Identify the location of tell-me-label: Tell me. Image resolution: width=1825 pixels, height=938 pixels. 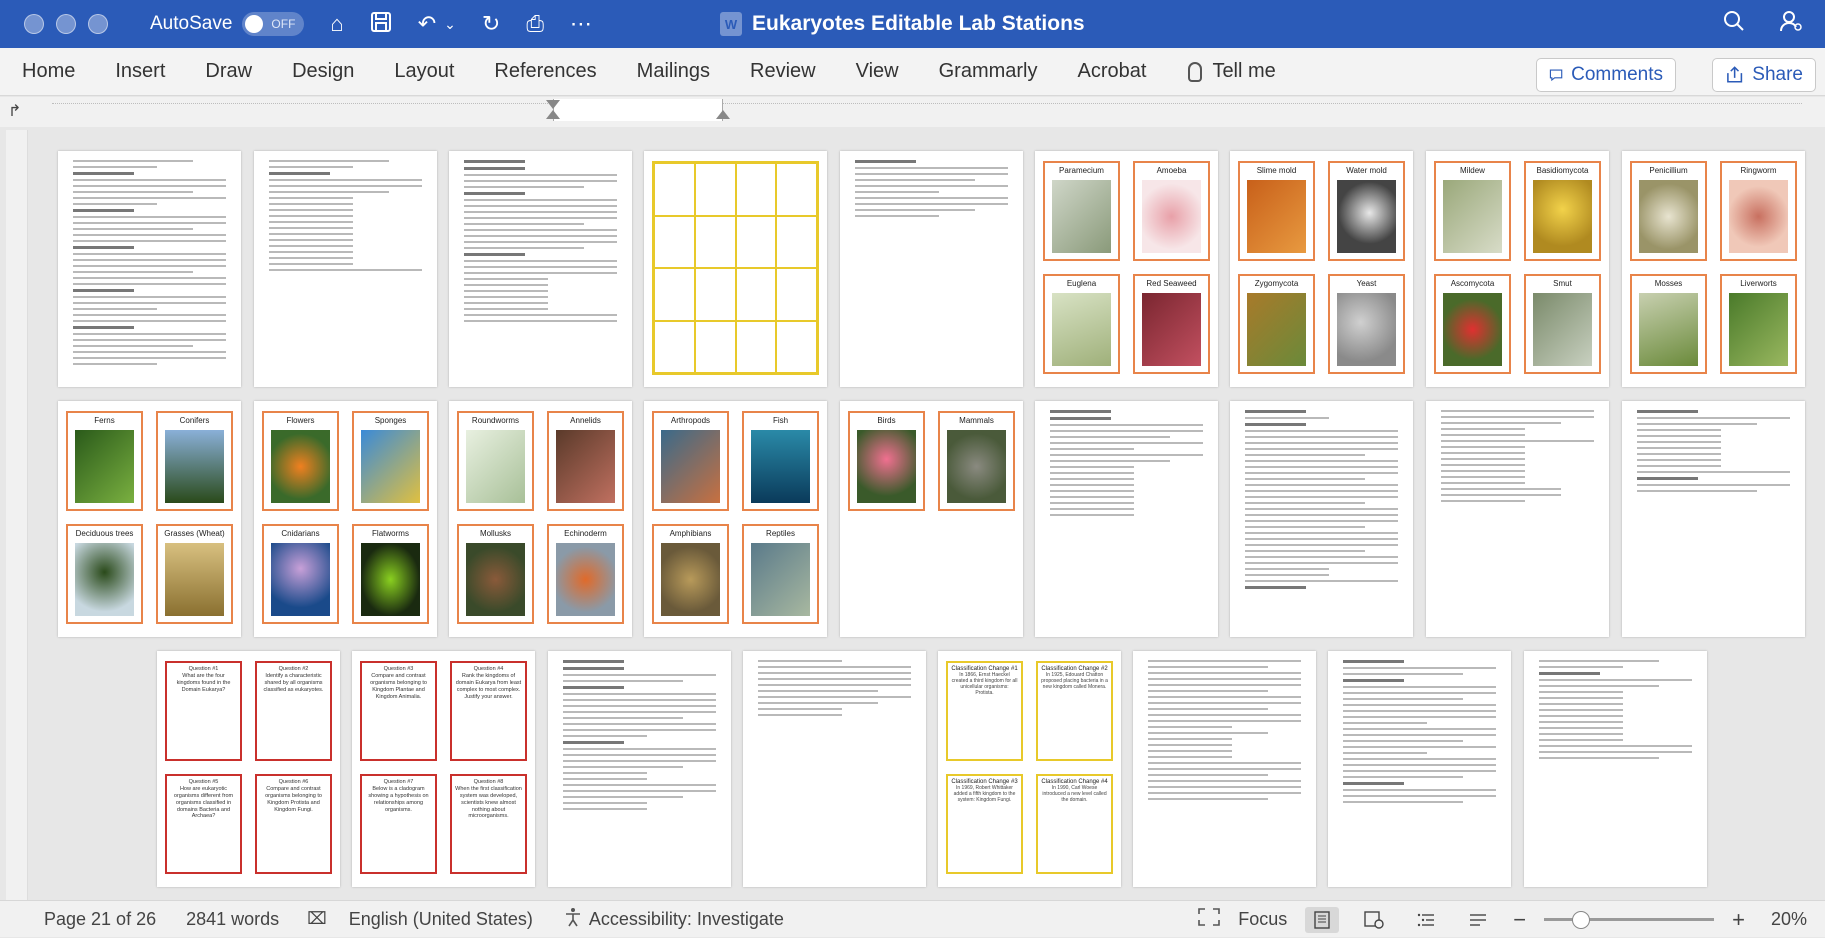
(1244, 71).